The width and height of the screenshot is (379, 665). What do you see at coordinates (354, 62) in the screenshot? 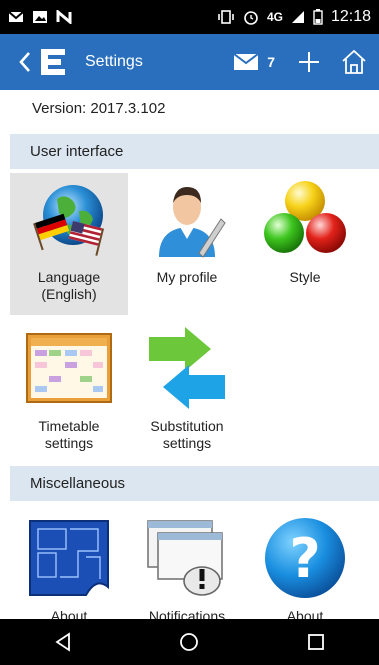
I see `home-icon` at bounding box center [354, 62].